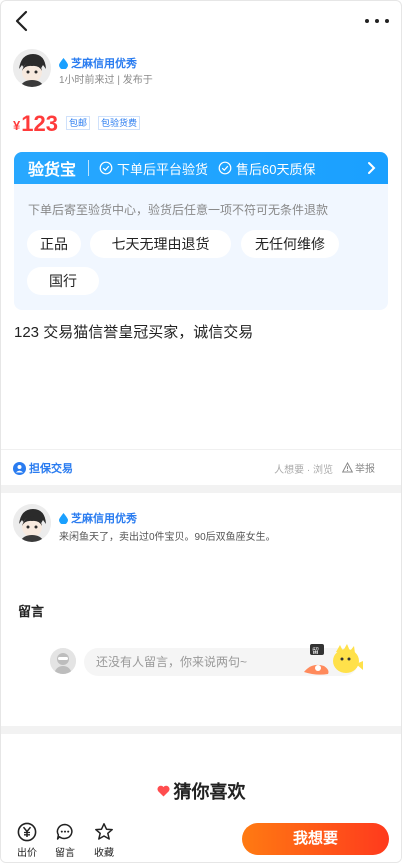 This screenshot has width=402, height=863. I want to click on divider, so click(201, 449).